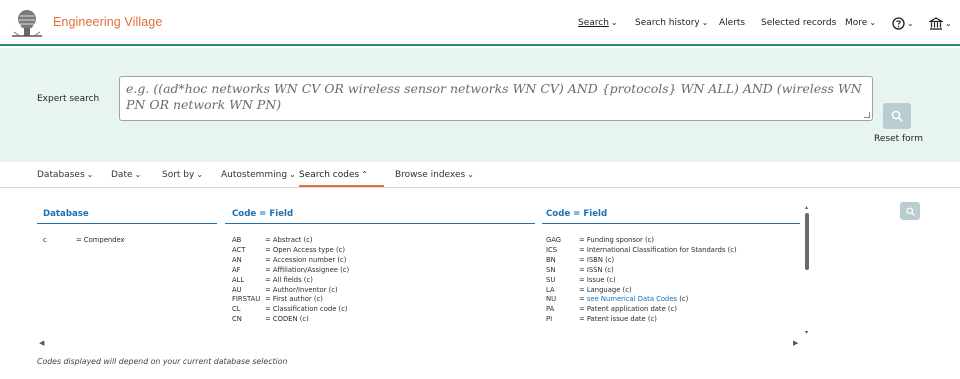 This screenshot has width=960, height=379. Describe the element at coordinates (552, 249) in the screenshot. I see `field-code: ICS` at that location.